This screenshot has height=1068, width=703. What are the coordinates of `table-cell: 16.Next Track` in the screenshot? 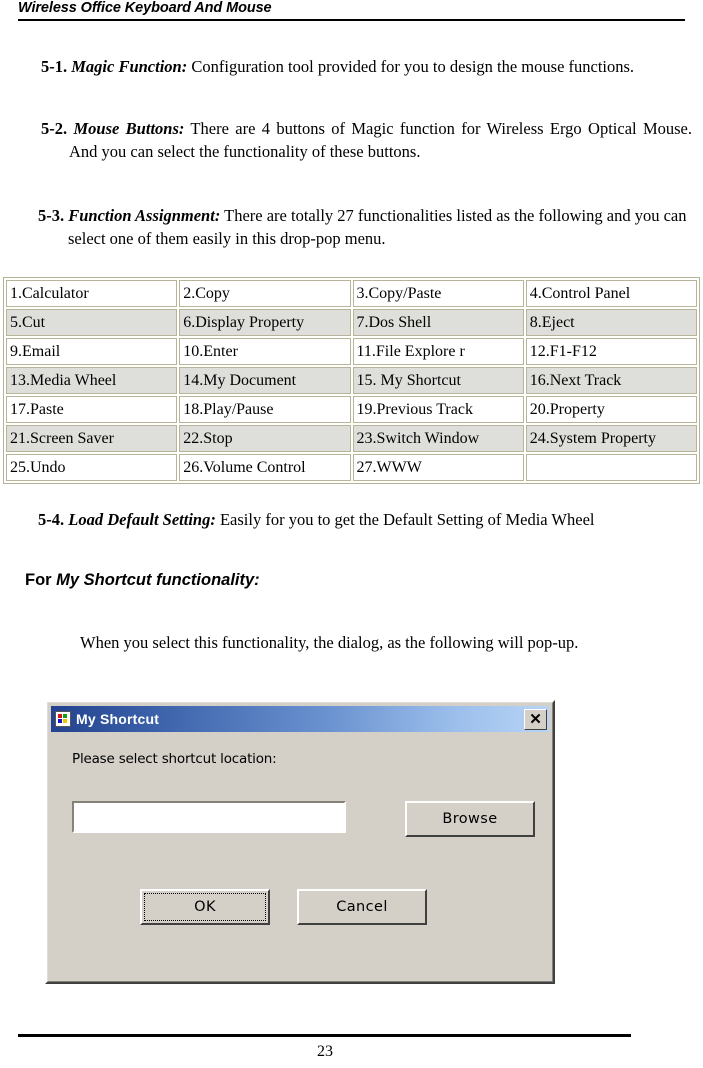 It's located at (611, 380).